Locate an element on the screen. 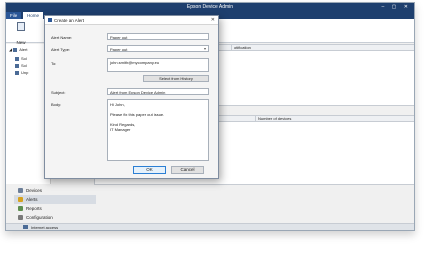 Image resolution: width=439 pixels, height=255 pixels. bell-icon is located at coordinates (20, 200).